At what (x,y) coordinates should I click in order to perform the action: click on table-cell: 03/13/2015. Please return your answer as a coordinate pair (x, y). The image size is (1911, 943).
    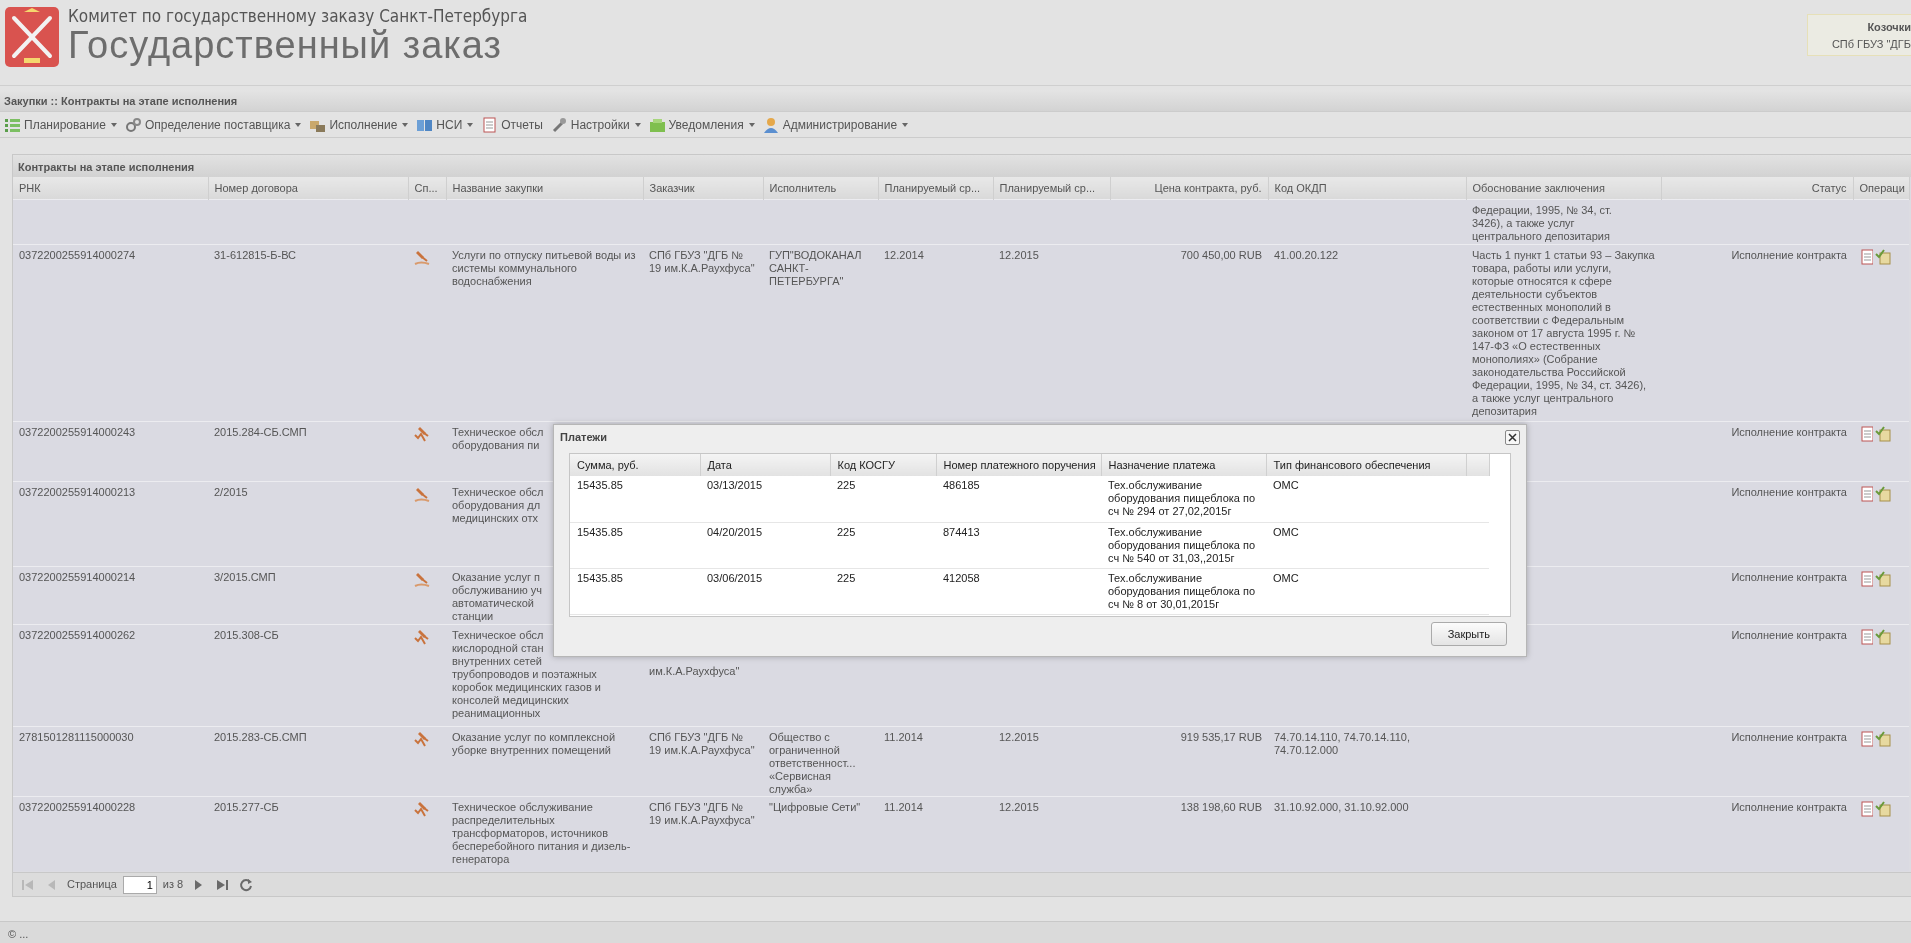
    Looking at the image, I should click on (735, 485).